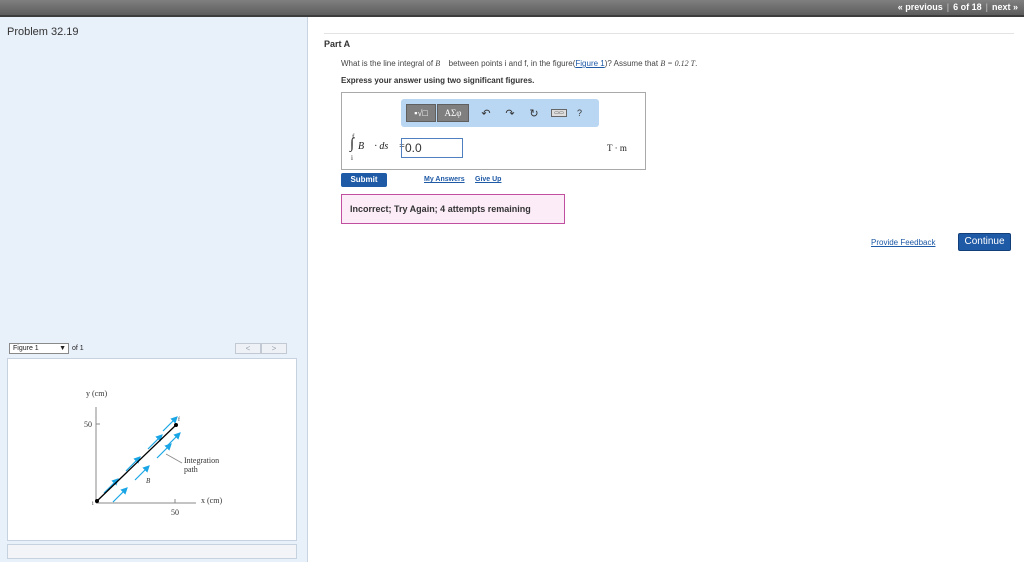  I want to click on give-up-link: Give Up, so click(488, 179).